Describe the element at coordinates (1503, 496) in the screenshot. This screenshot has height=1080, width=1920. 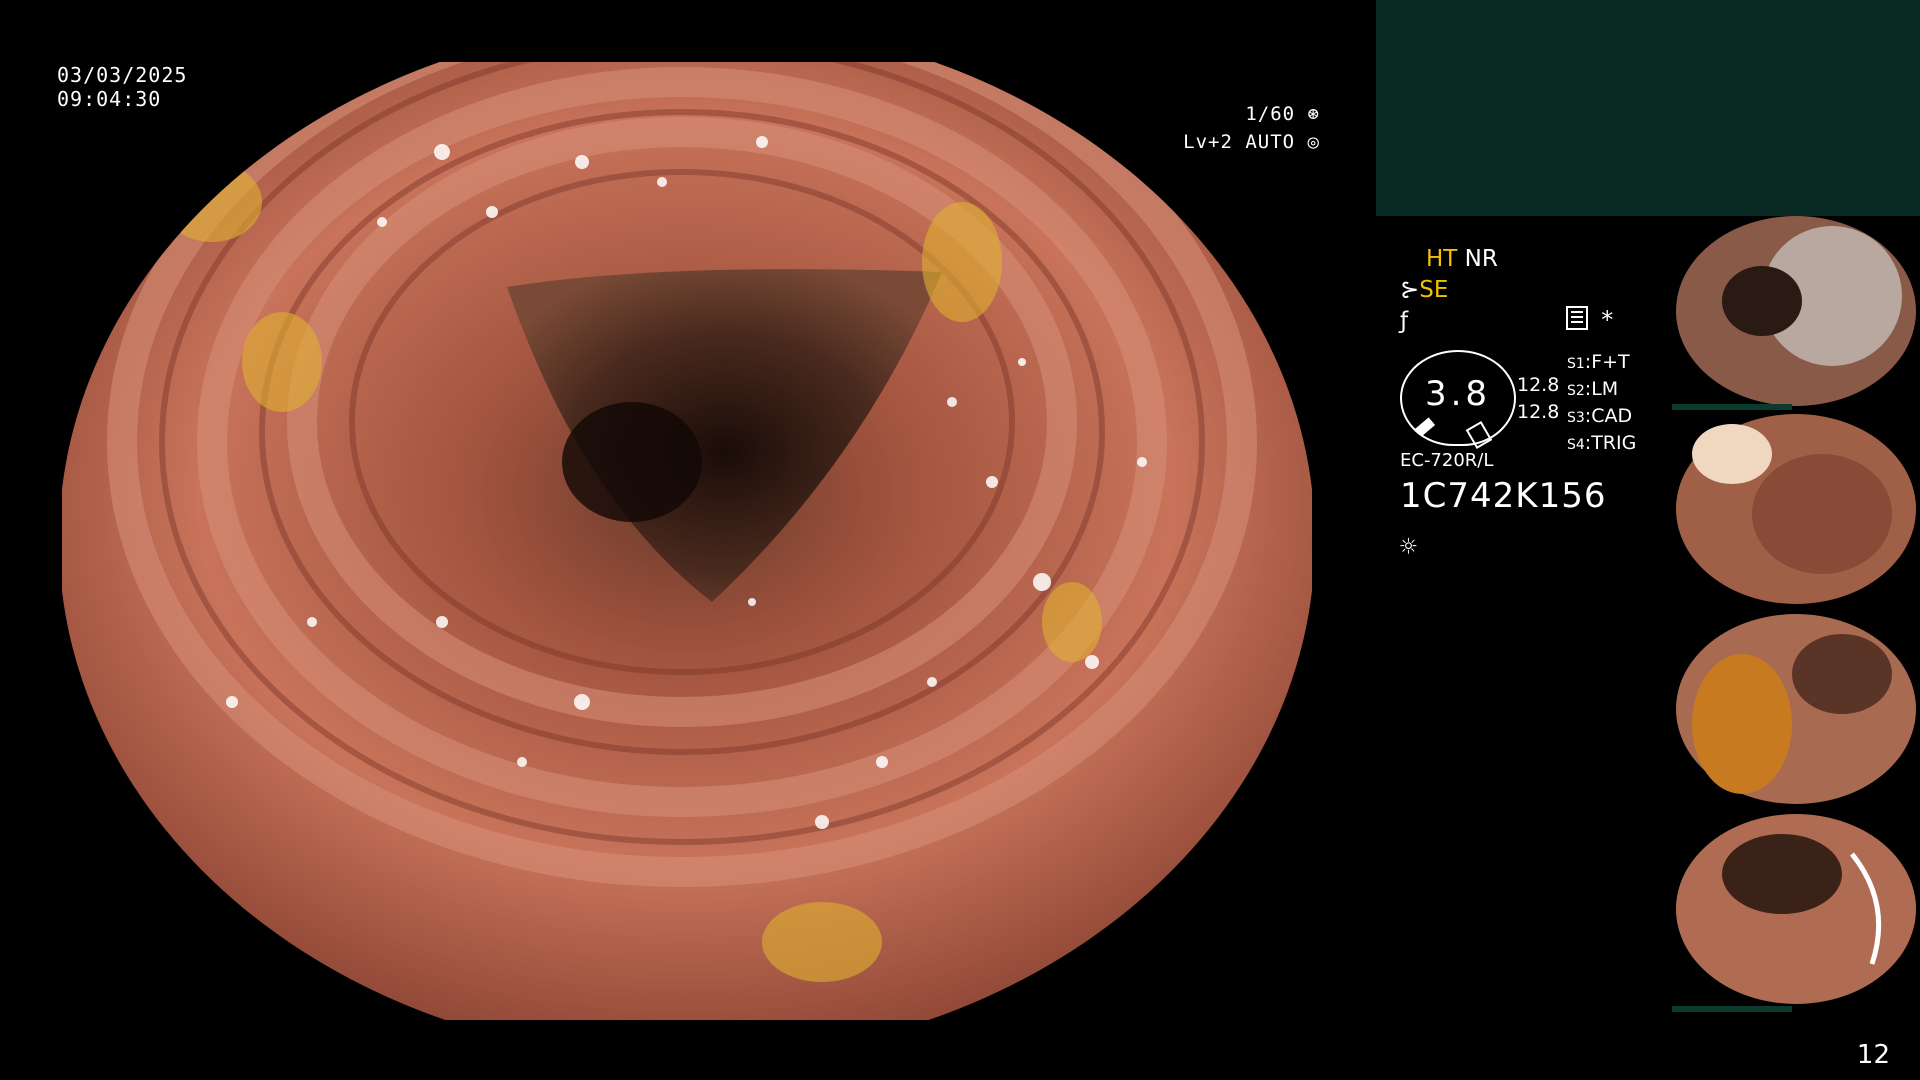
I see `scope-serial: 1C742K156` at that location.